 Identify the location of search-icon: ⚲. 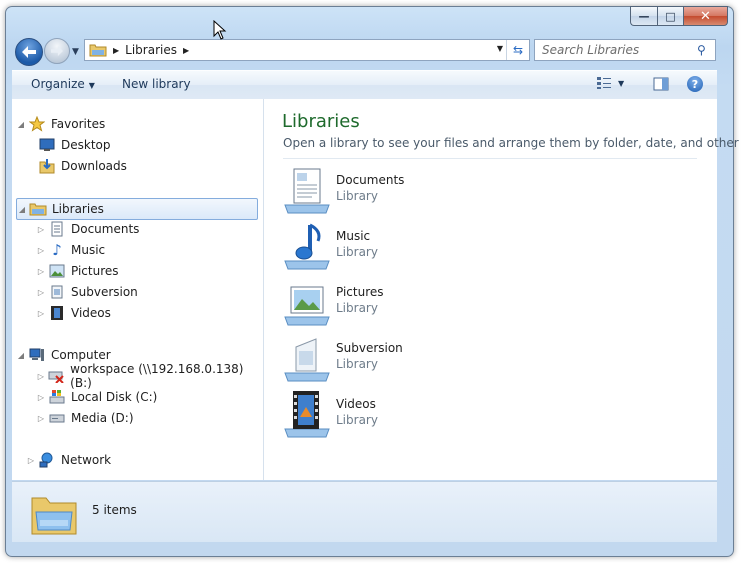
(706, 50).